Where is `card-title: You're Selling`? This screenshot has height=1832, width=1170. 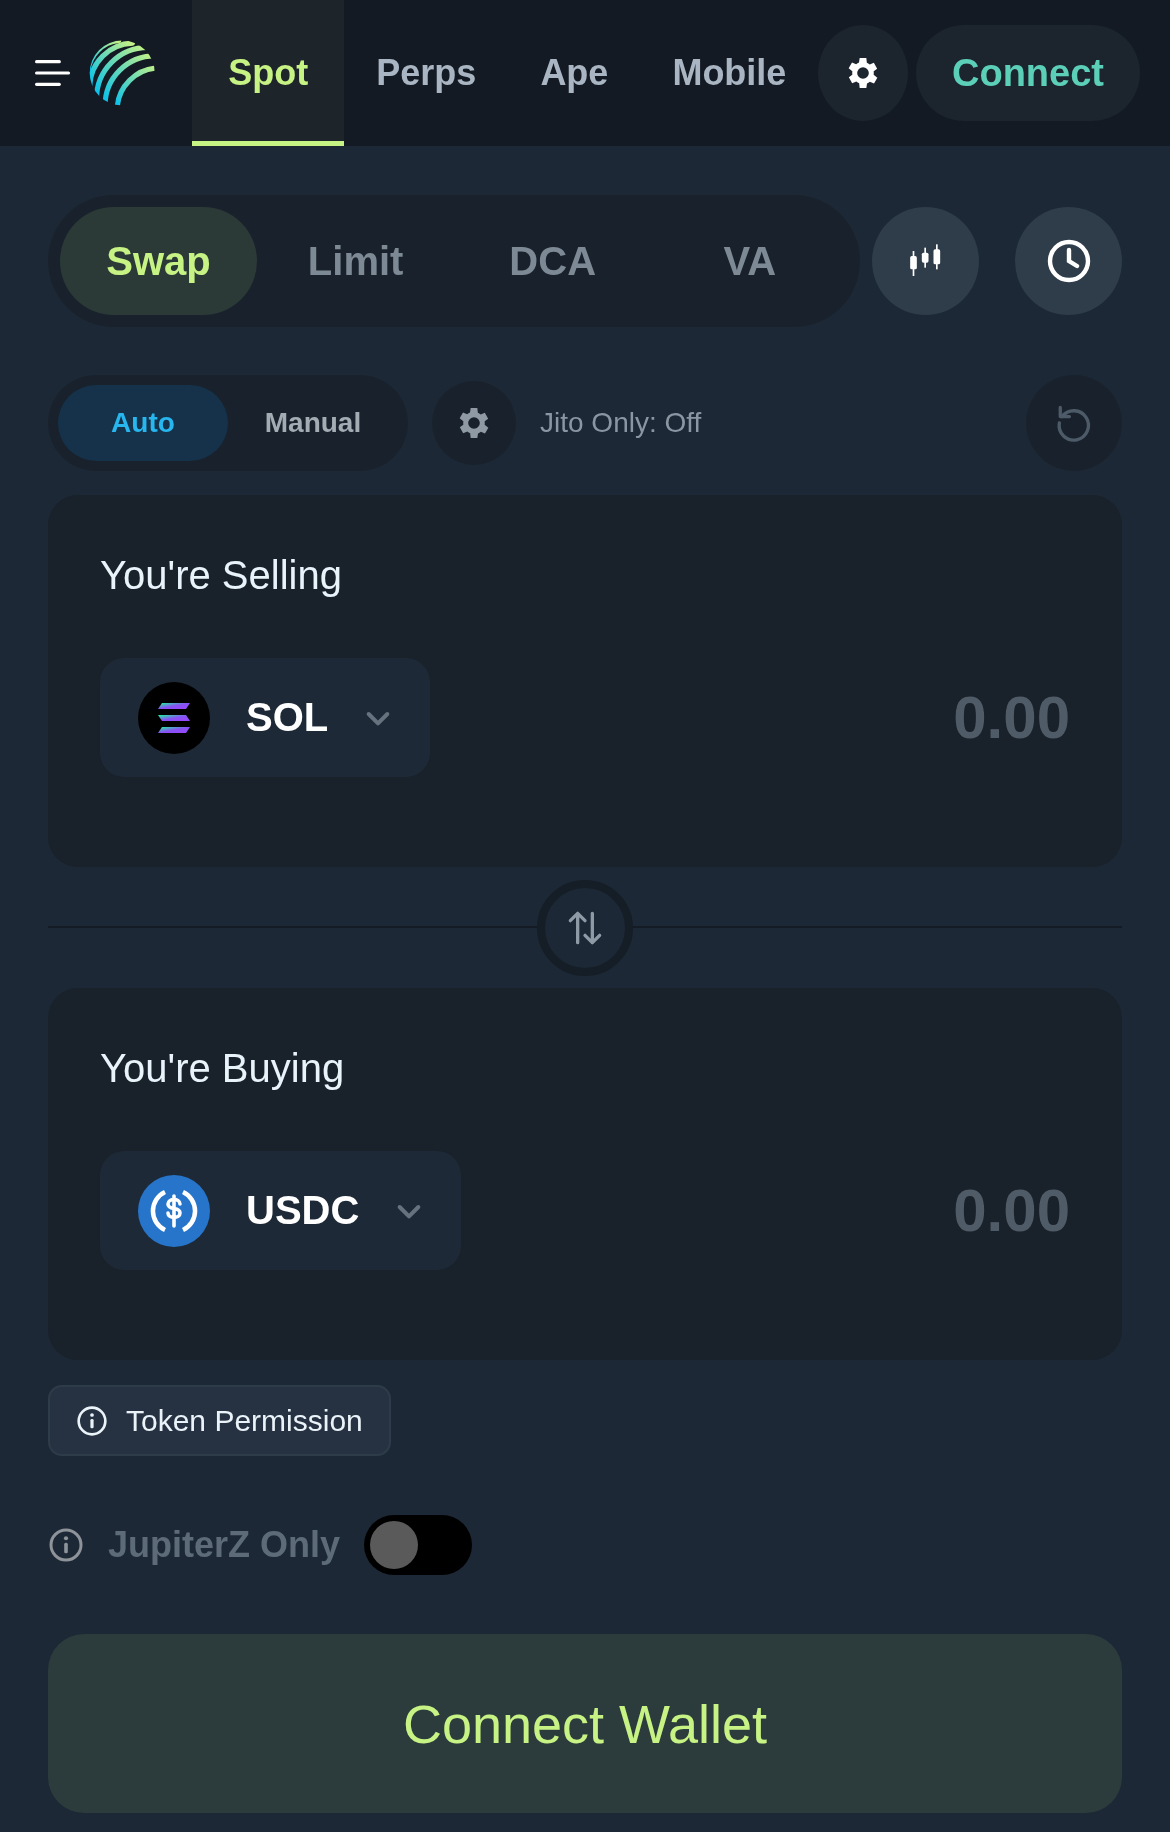 card-title: You're Selling is located at coordinates (221, 575).